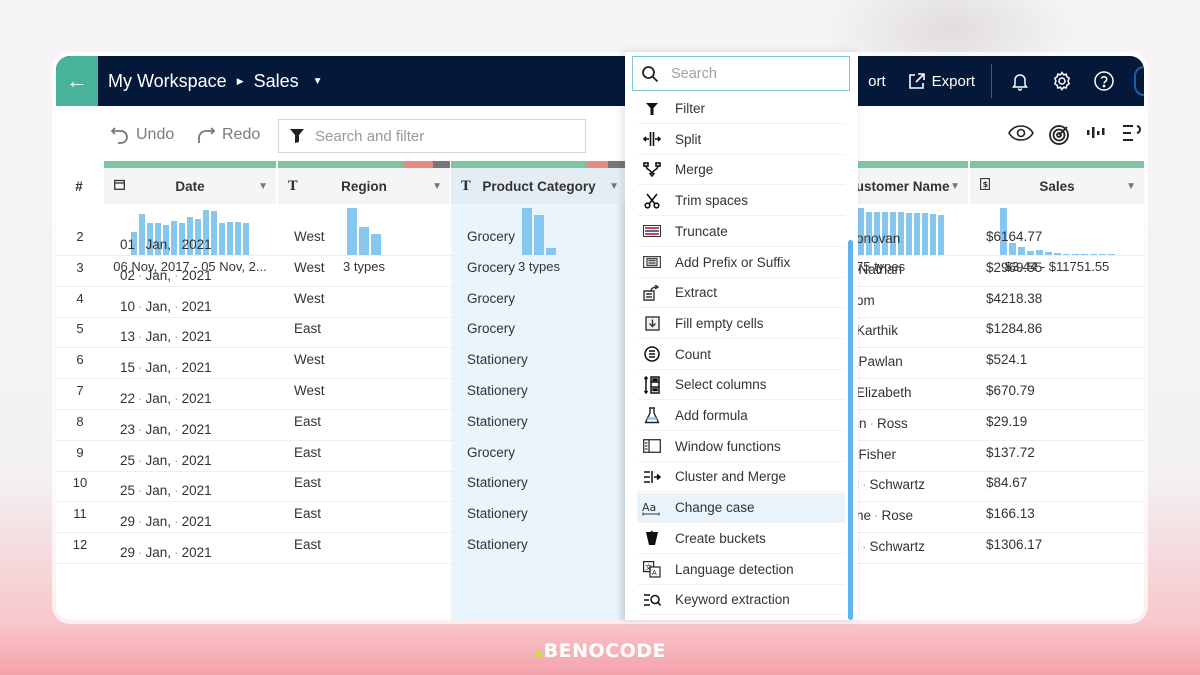 The height and width of the screenshot is (675, 1200). What do you see at coordinates (741, 355) in the screenshot?
I see `menu-item-count: Count` at bounding box center [741, 355].